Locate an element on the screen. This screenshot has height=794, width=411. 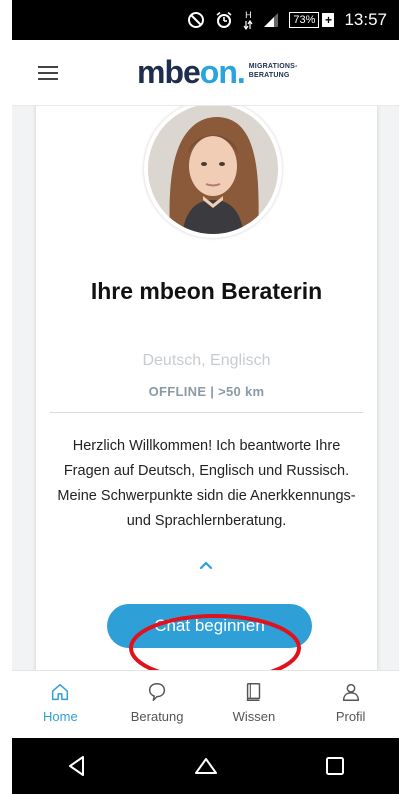
status-bar: H 73% + 13:57 is located at coordinates (205, 20).